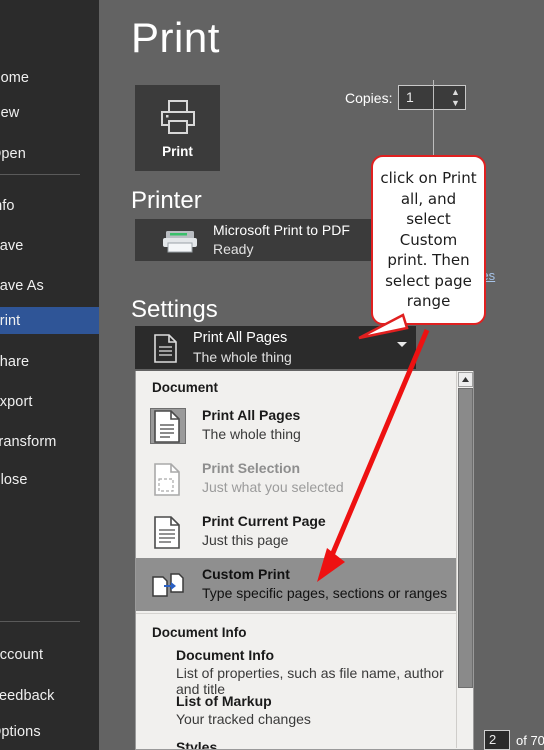 This screenshot has width=544, height=750. I want to click on print-range-title: Print All Pages, so click(240, 338).